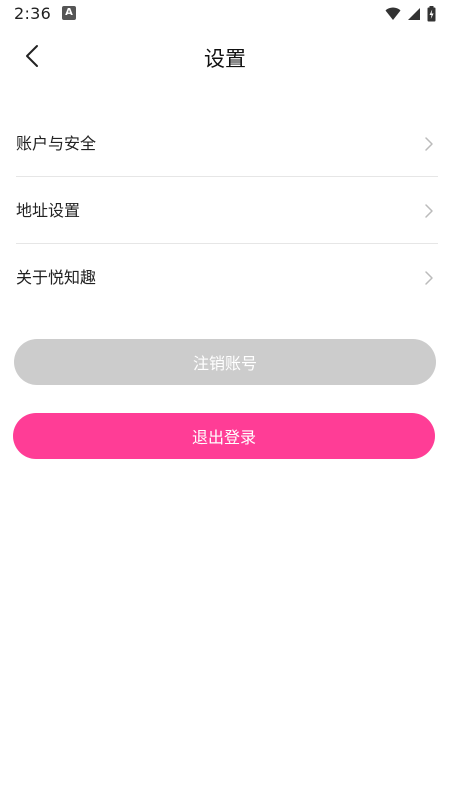 Image resolution: width=450 pixels, height=800 pixels. What do you see at coordinates (225, 14) in the screenshot?
I see `status-bar: 2:36 A` at bounding box center [225, 14].